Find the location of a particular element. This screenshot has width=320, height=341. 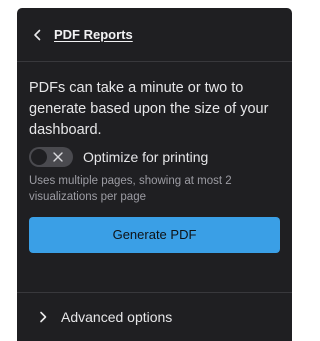

panel-header: PDF Reports is located at coordinates (154, 35).